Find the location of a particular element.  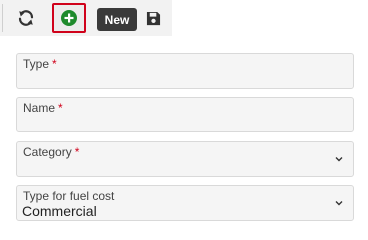

category-select: Category * is located at coordinates (185, 159).